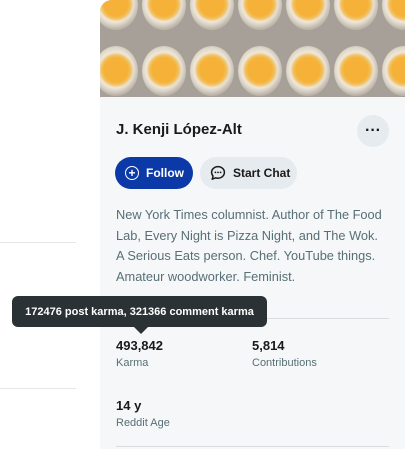  What do you see at coordinates (132, 363) in the screenshot?
I see `karma-label: Karma` at bounding box center [132, 363].